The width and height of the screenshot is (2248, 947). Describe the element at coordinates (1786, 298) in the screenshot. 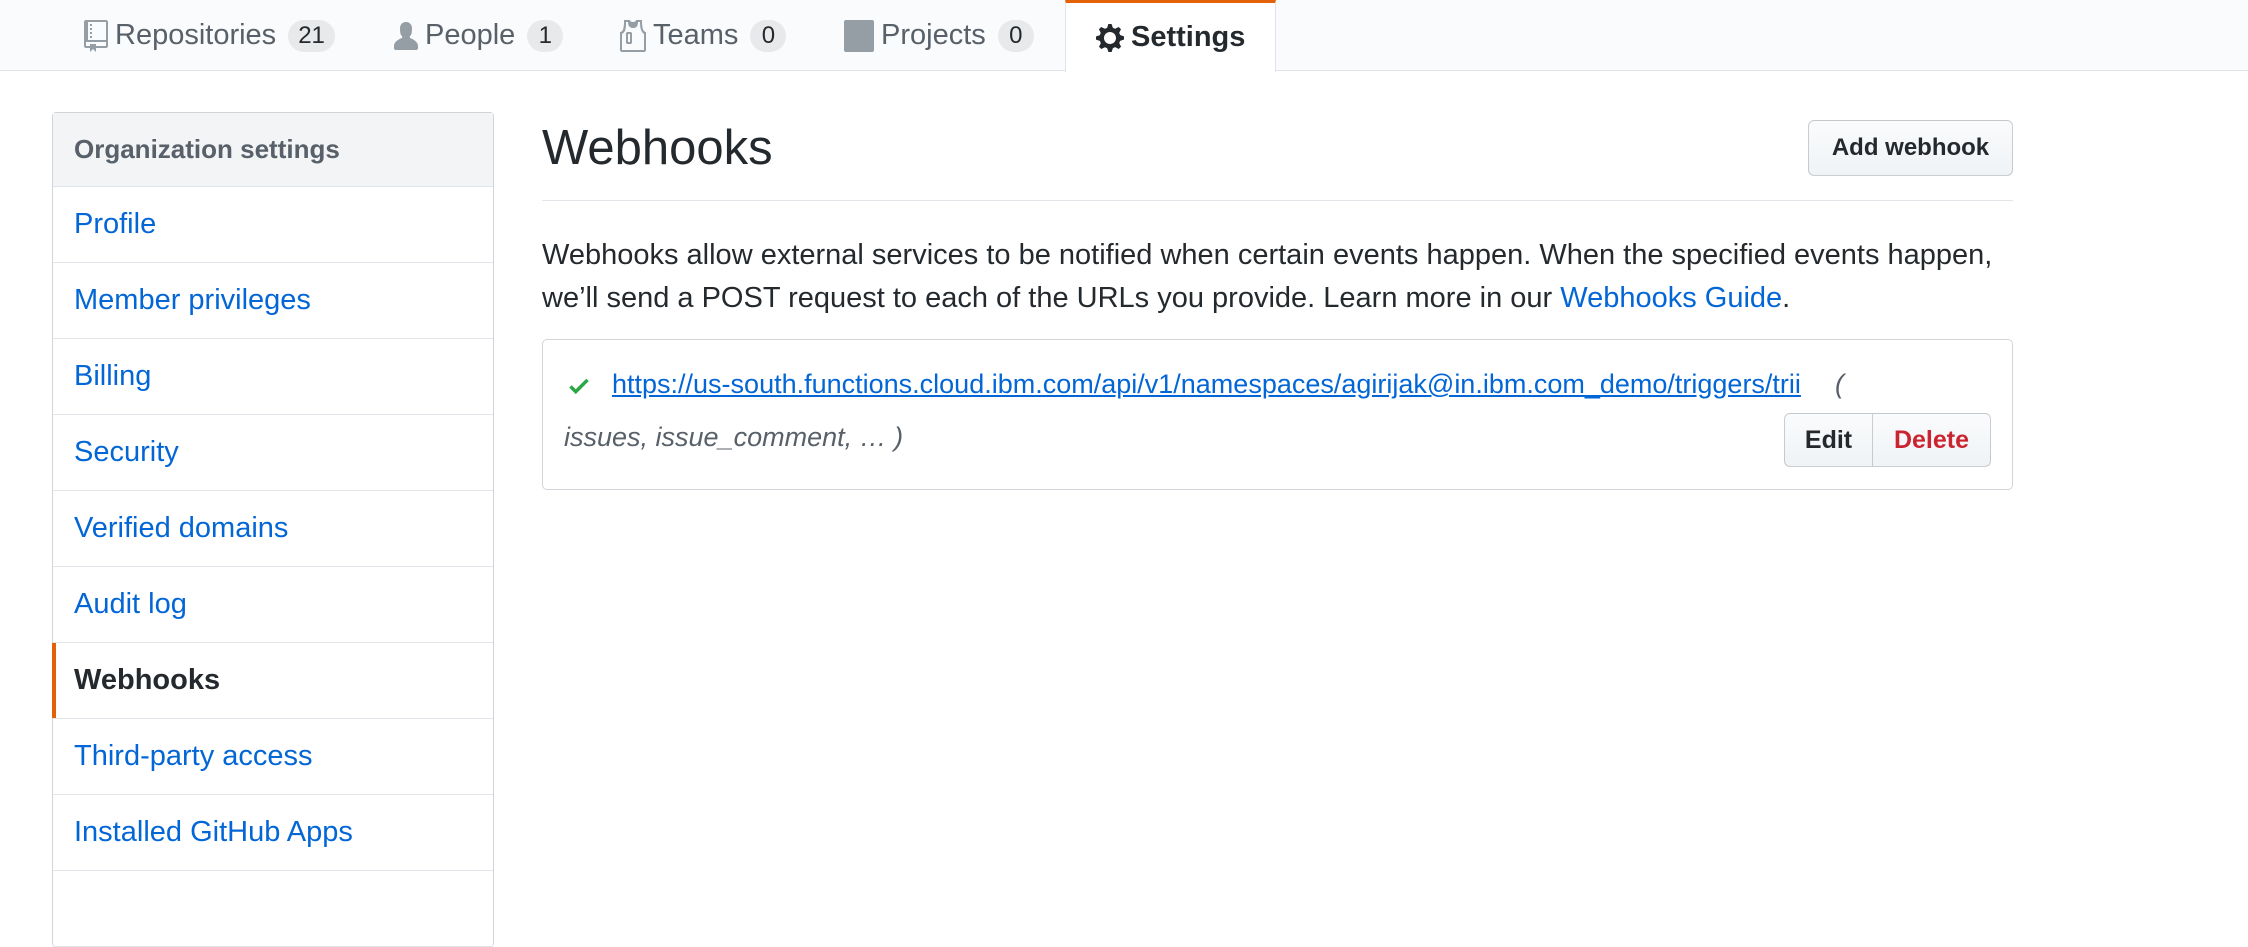

I see `description-end: .` at that location.